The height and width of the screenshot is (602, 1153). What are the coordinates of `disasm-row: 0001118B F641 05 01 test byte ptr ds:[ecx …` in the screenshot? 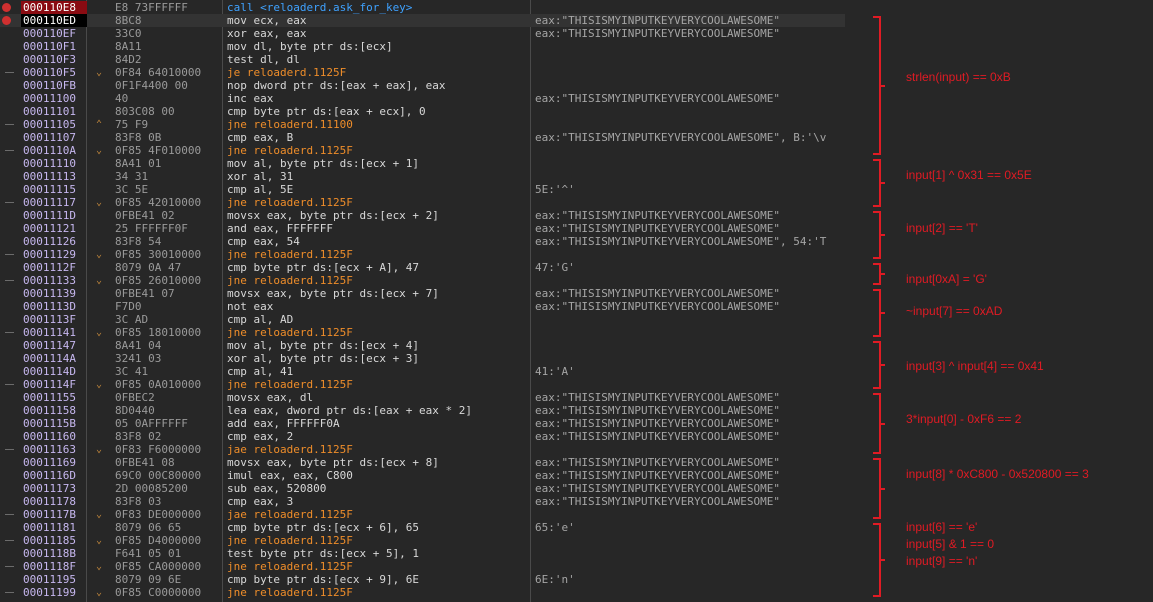 It's located at (422, 553).